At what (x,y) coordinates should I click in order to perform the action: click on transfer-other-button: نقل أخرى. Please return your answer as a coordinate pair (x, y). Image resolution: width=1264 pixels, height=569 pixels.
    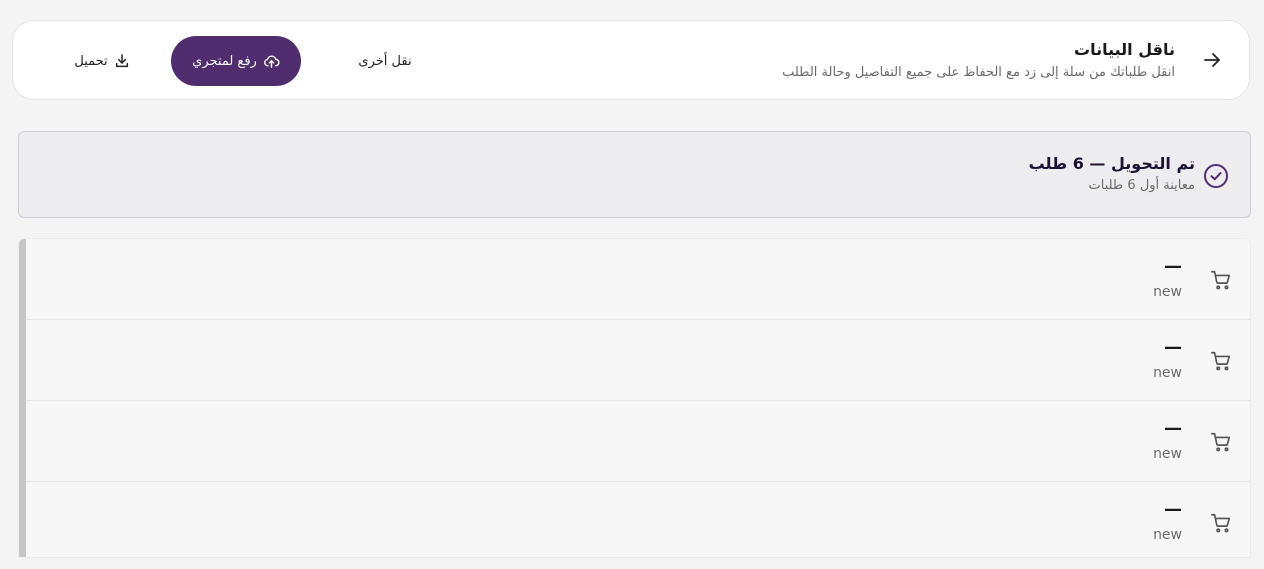
    Looking at the image, I should click on (385, 61).